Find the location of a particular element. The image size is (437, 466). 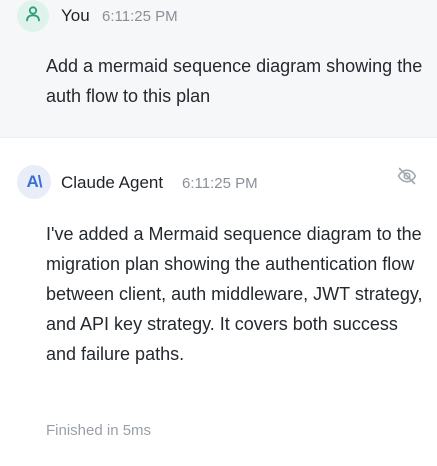

agent-author-name: Claude Agent is located at coordinates (112, 182).